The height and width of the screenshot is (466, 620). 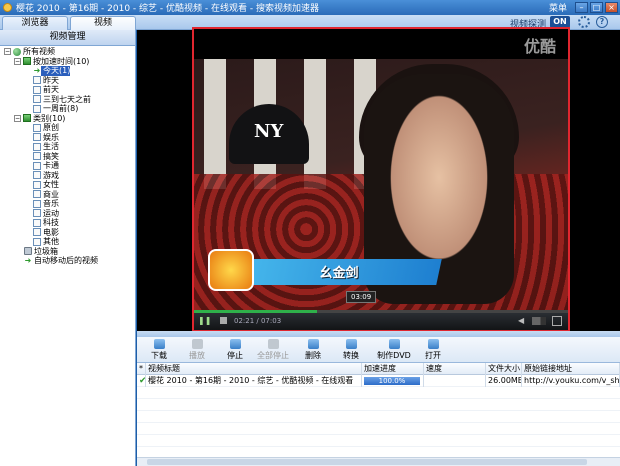 I want to click on volume-slider, so click(x=539, y=321).